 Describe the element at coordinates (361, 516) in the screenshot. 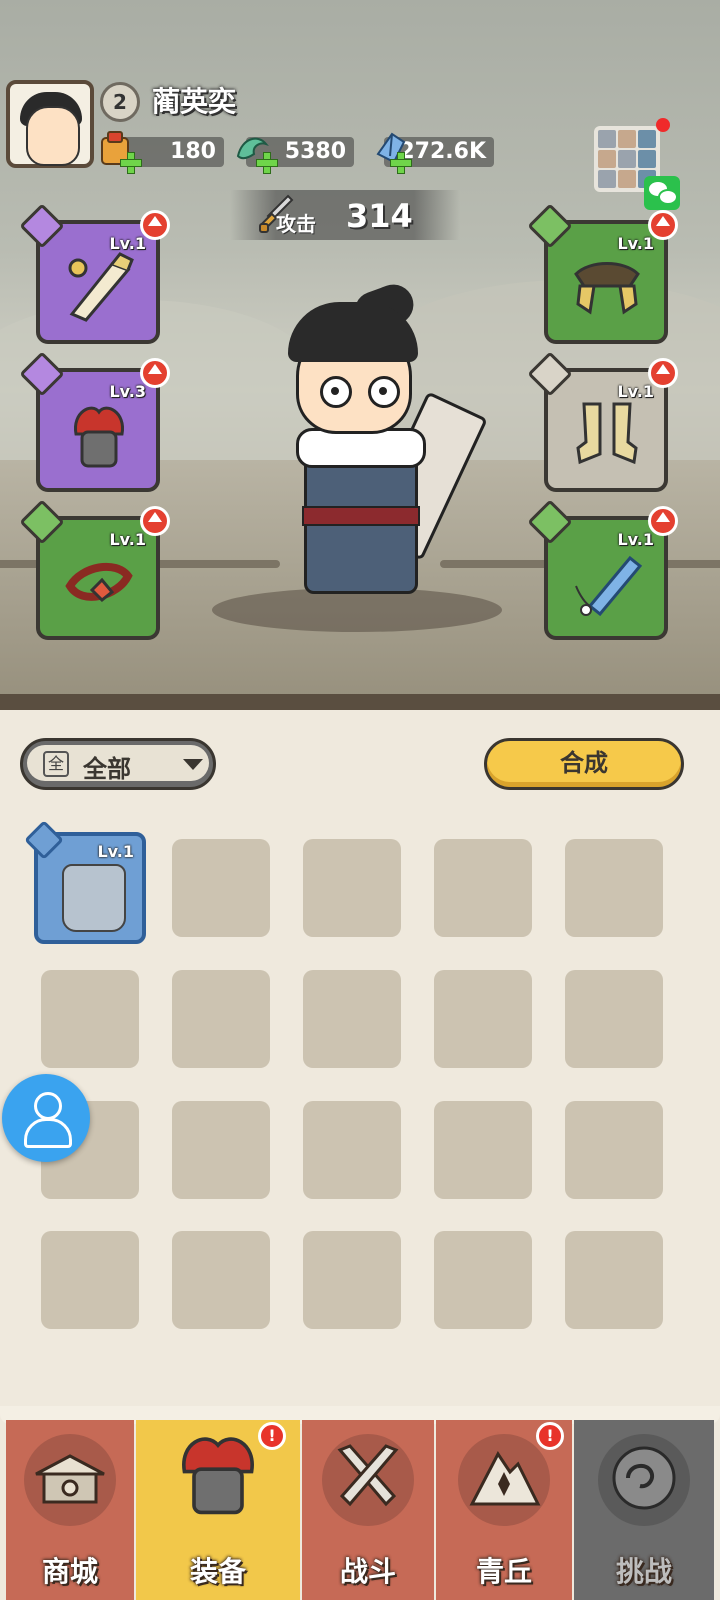

I see `hero-belt` at that location.